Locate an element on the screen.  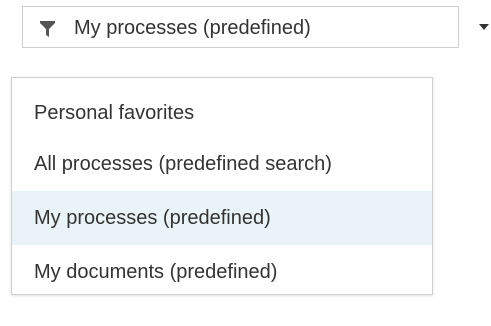
menu-item-my-documents: My documents (predefined) is located at coordinates (222, 272).